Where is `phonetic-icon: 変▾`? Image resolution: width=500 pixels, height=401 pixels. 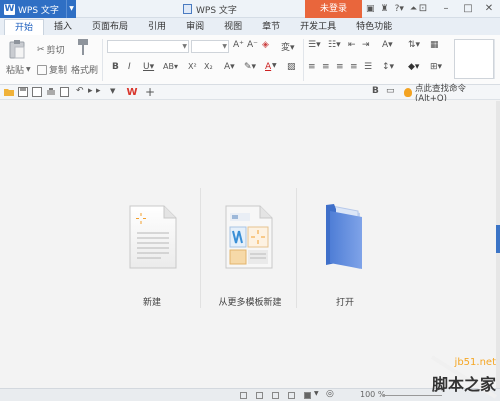
phonetic-icon: 変▾ is located at coordinates (288, 46).